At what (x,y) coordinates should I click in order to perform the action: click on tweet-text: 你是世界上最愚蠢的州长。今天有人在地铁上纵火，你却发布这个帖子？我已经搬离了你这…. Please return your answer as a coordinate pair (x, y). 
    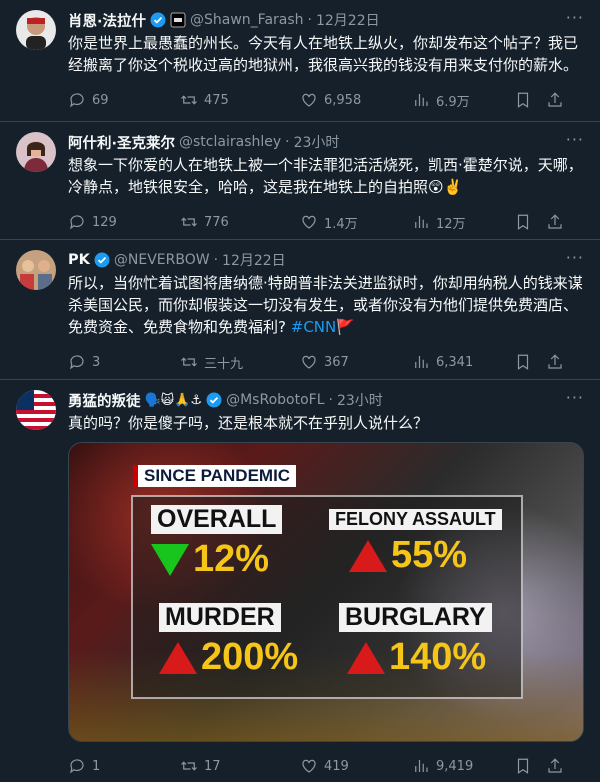
    Looking at the image, I should click on (323, 54).